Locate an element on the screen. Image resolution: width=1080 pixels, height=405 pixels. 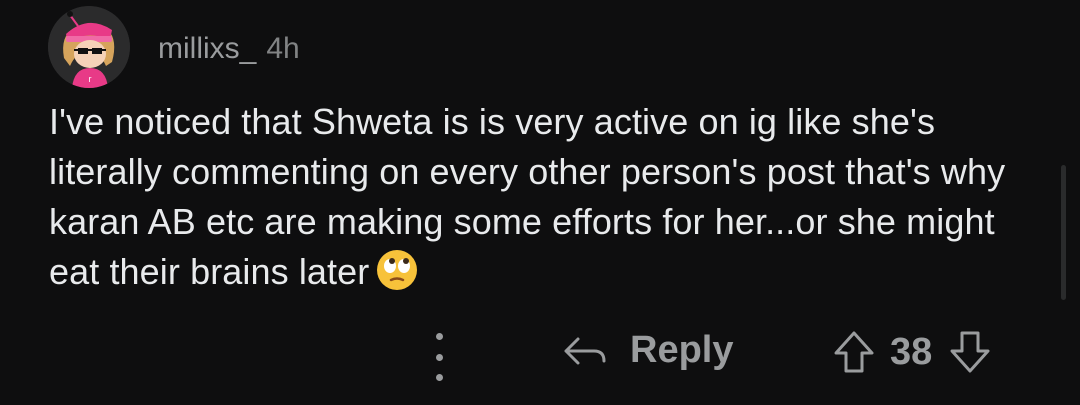
vote-count: 38 is located at coordinates (911, 351).